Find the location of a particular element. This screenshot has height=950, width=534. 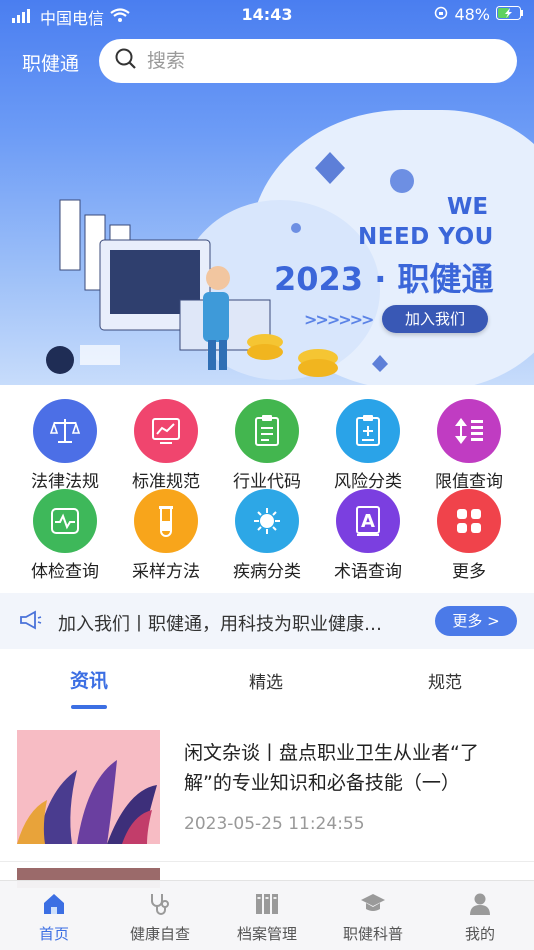

tabbar-science: 职健科普 is located at coordinates (373, 916).